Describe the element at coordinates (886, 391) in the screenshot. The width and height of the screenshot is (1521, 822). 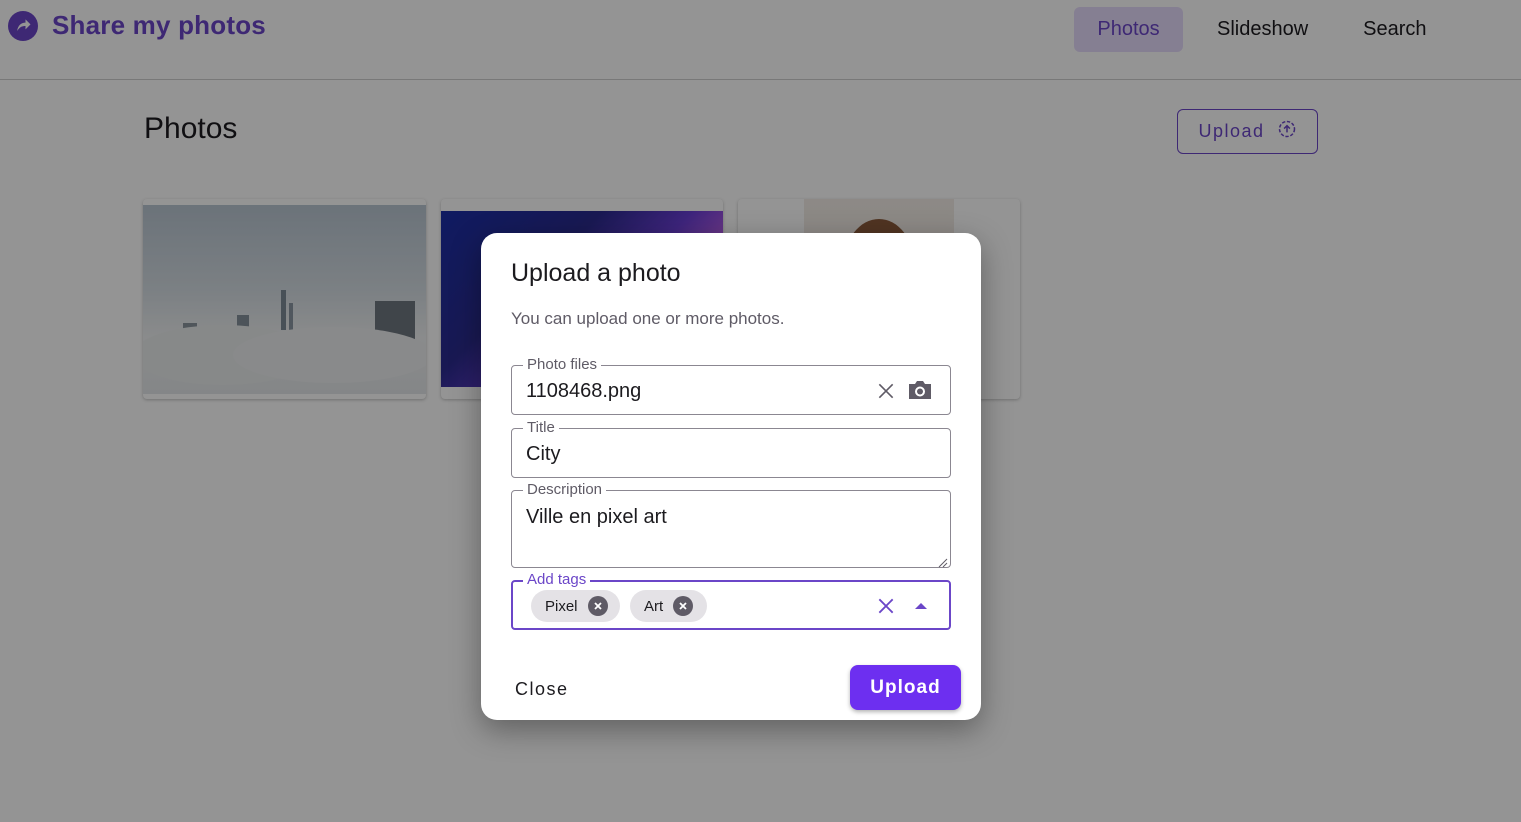
I see `clear-icon` at that location.